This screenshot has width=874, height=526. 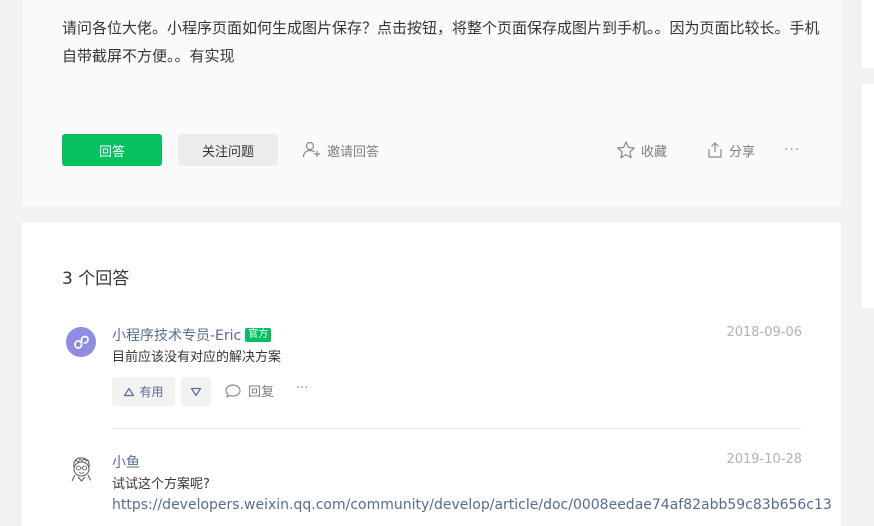 What do you see at coordinates (258, 335) in the screenshot?
I see `official-badge: 官方` at bounding box center [258, 335].